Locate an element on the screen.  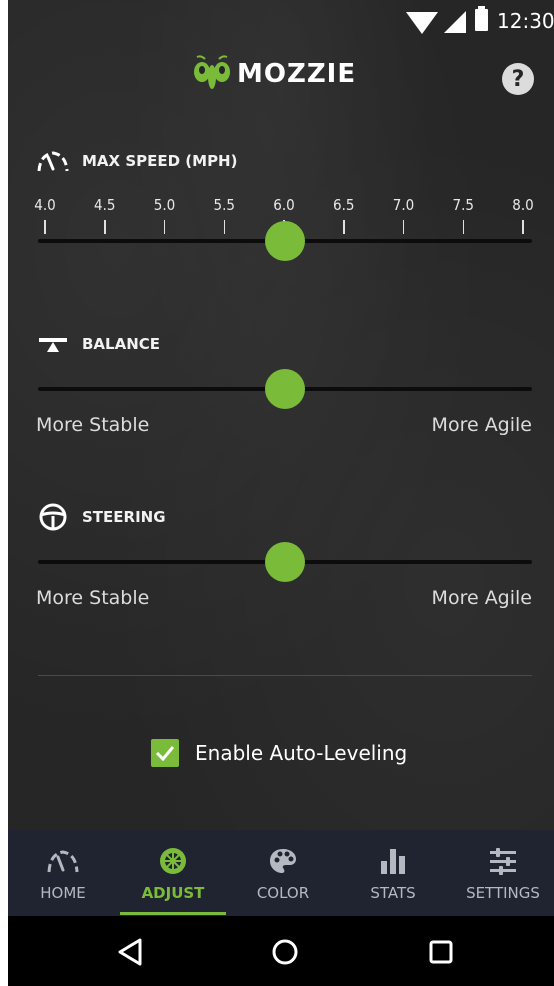
steering-min-label: More Stable is located at coordinates (93, 598).